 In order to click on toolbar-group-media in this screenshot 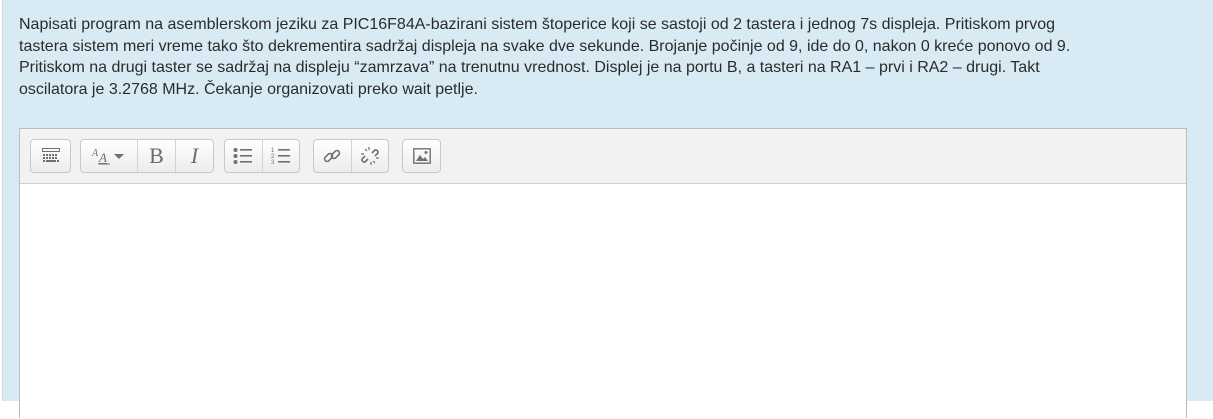, I will do `click(421, 156)`.